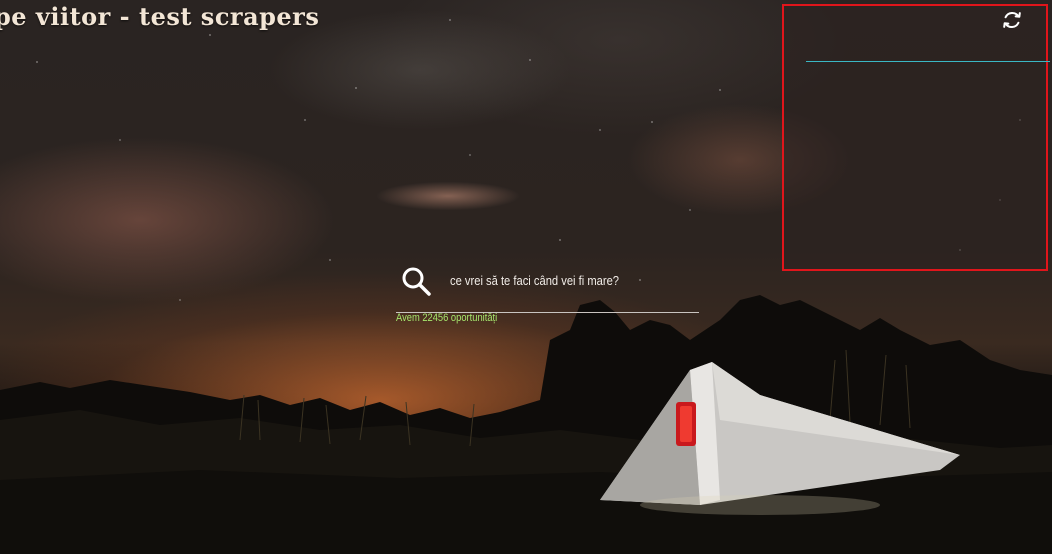  Describe the element at coordinates (553, 280) in the screenshot. I see `search-input` at that location.